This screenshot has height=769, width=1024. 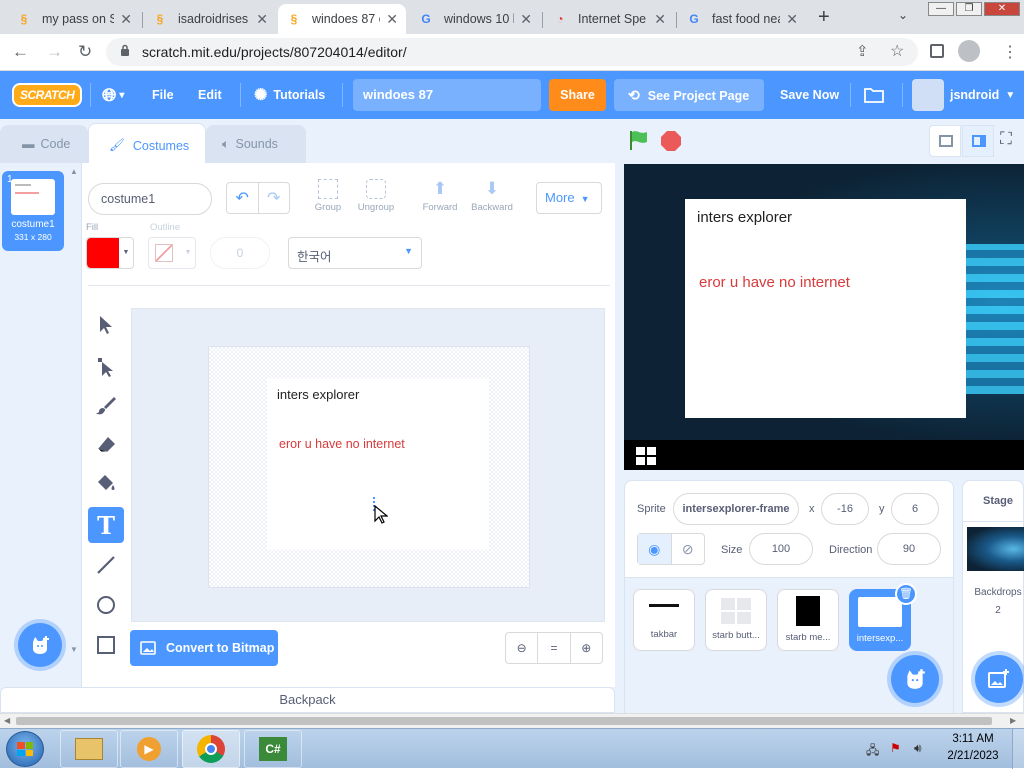 What do you see at coordinates (742, 19) in the screenshot?
I see `browser-tab: G fast food nea ✕` at bounding box center [742, 19].